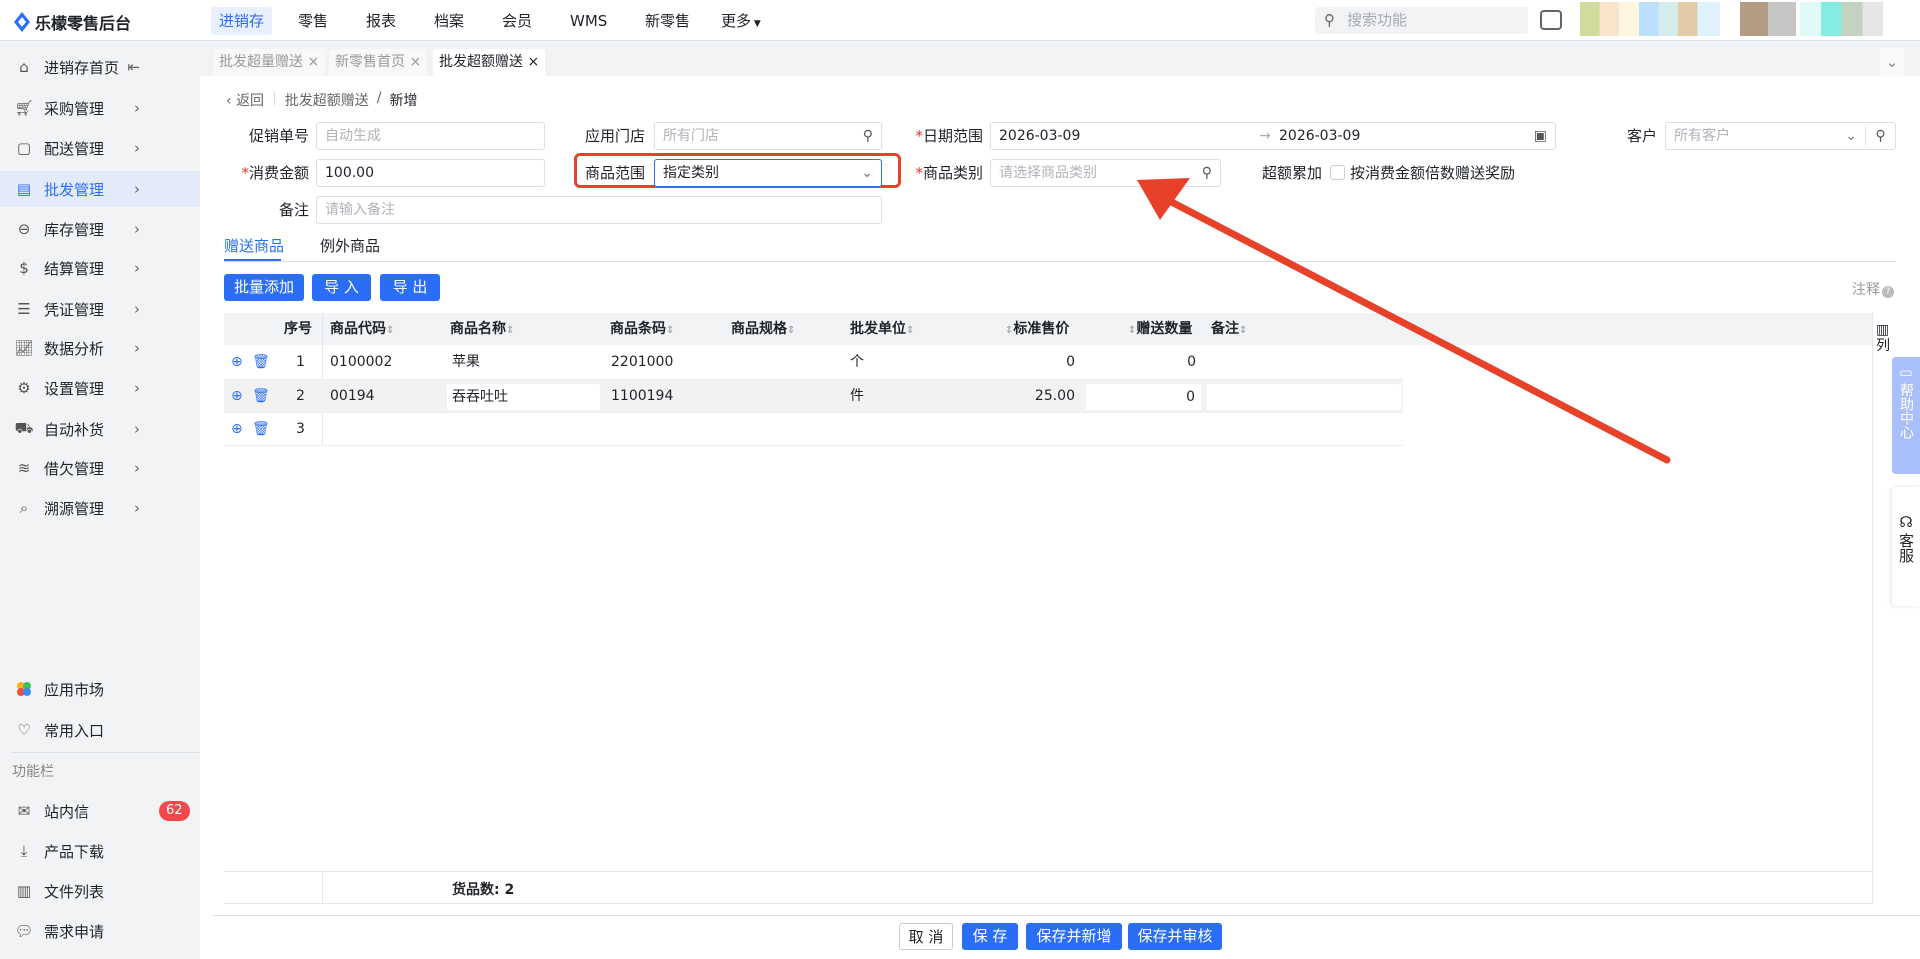 This screenshot has height=959, width=1920. What do you see at coordinates (1337, 172) in the screenshot?
I see `accumulate-checkbox` at bounding box center [1337, 172].